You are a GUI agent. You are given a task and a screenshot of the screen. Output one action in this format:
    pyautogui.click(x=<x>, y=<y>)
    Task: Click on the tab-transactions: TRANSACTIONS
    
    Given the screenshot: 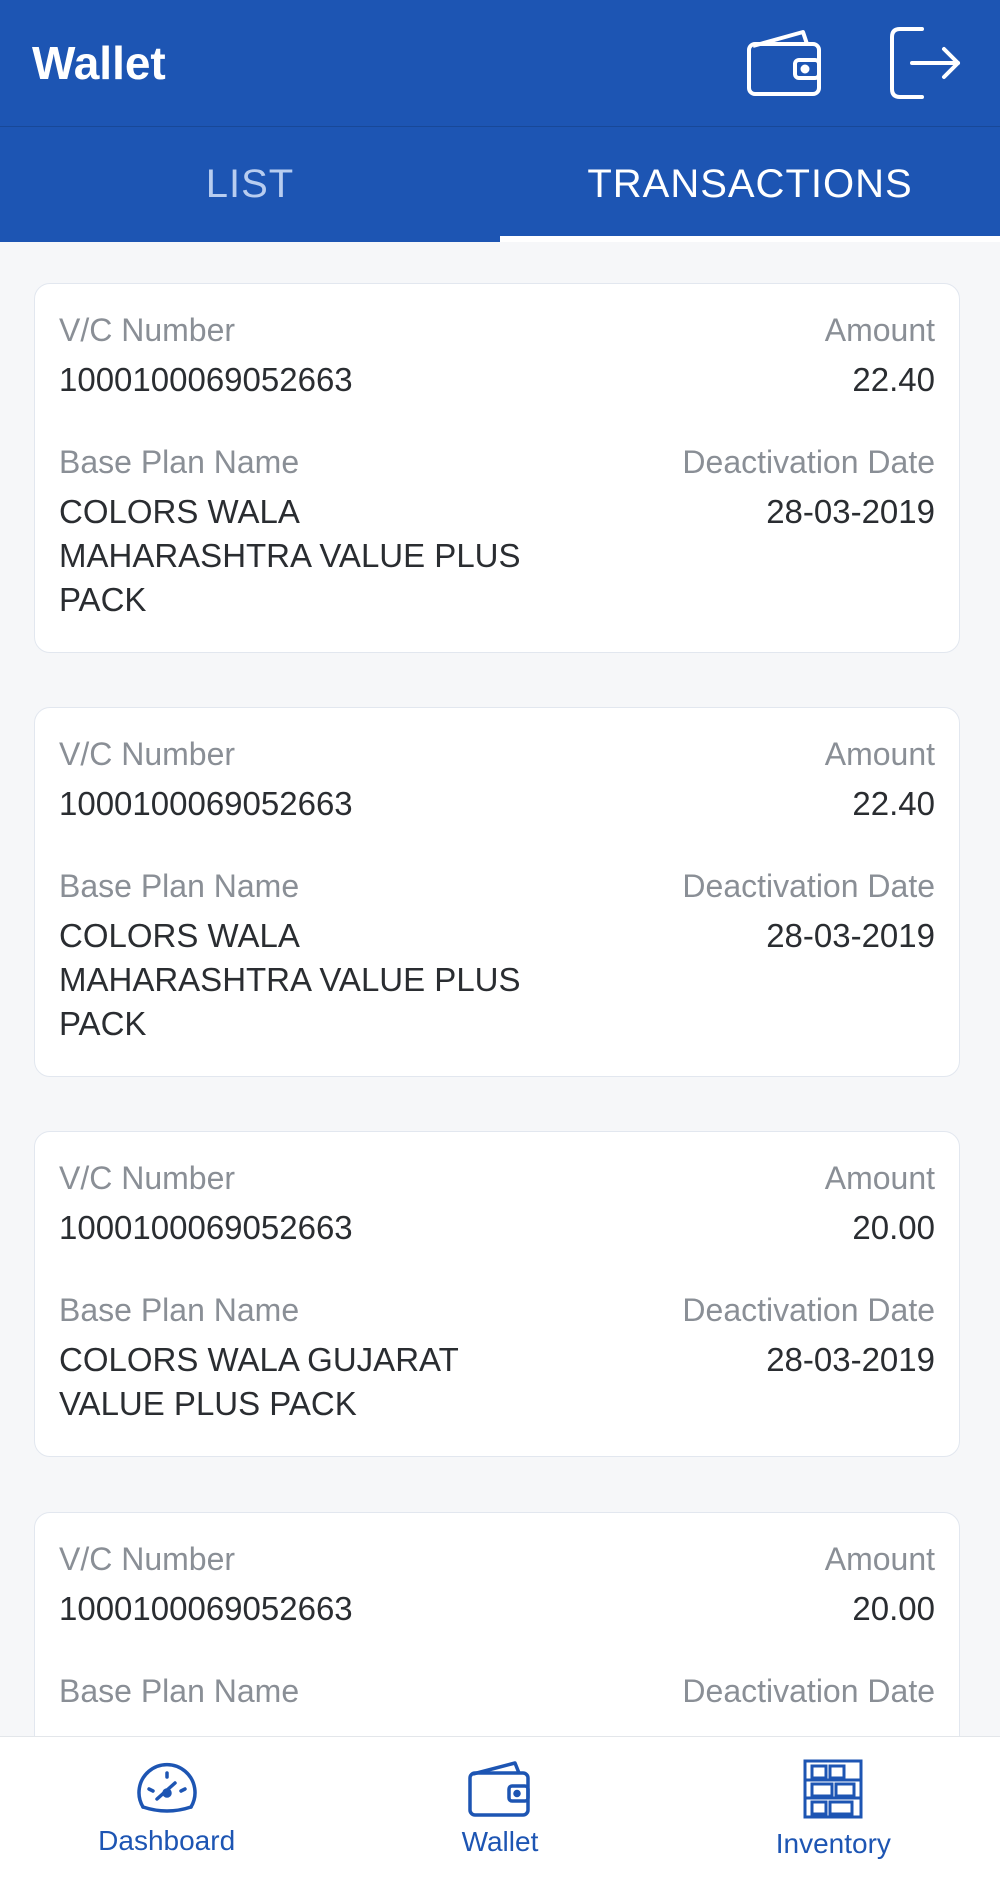 What is the action you would take?
    pyautogui.click(x=750, y=184)
    